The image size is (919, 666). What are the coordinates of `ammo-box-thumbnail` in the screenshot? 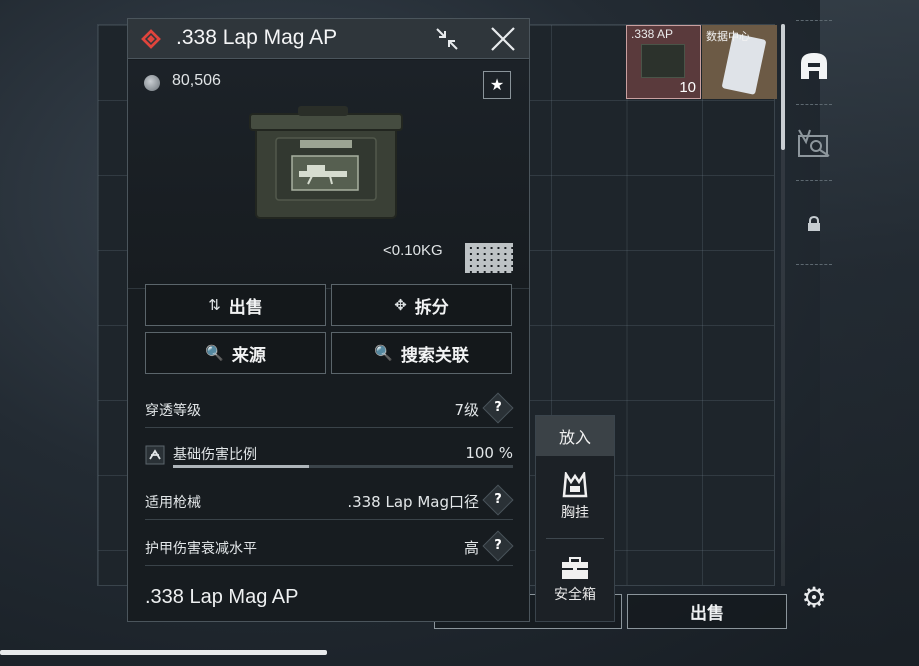 It's located at (663, 61).